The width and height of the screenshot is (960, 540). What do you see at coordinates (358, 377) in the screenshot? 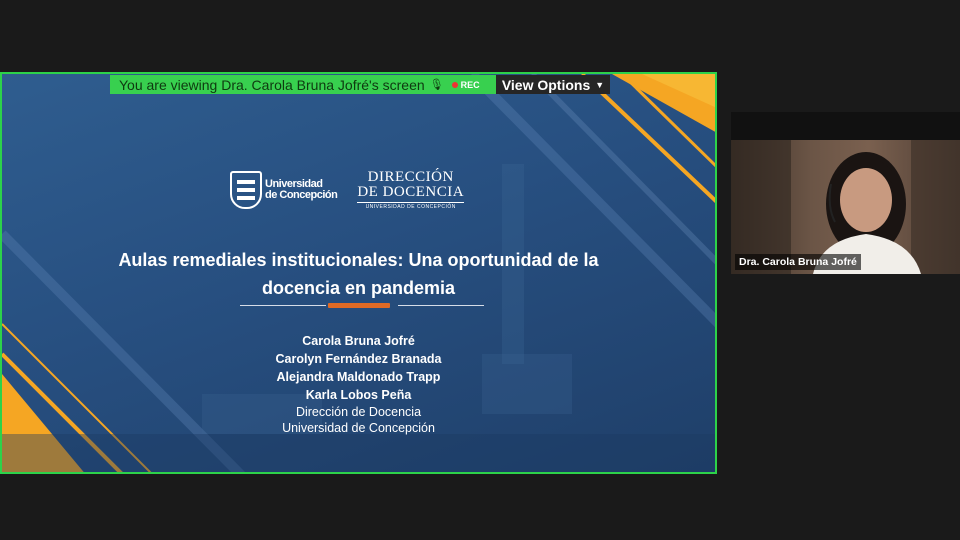
I see `author-name: Alejandra Maldonado Trapp` at bounding box center [358, 377].